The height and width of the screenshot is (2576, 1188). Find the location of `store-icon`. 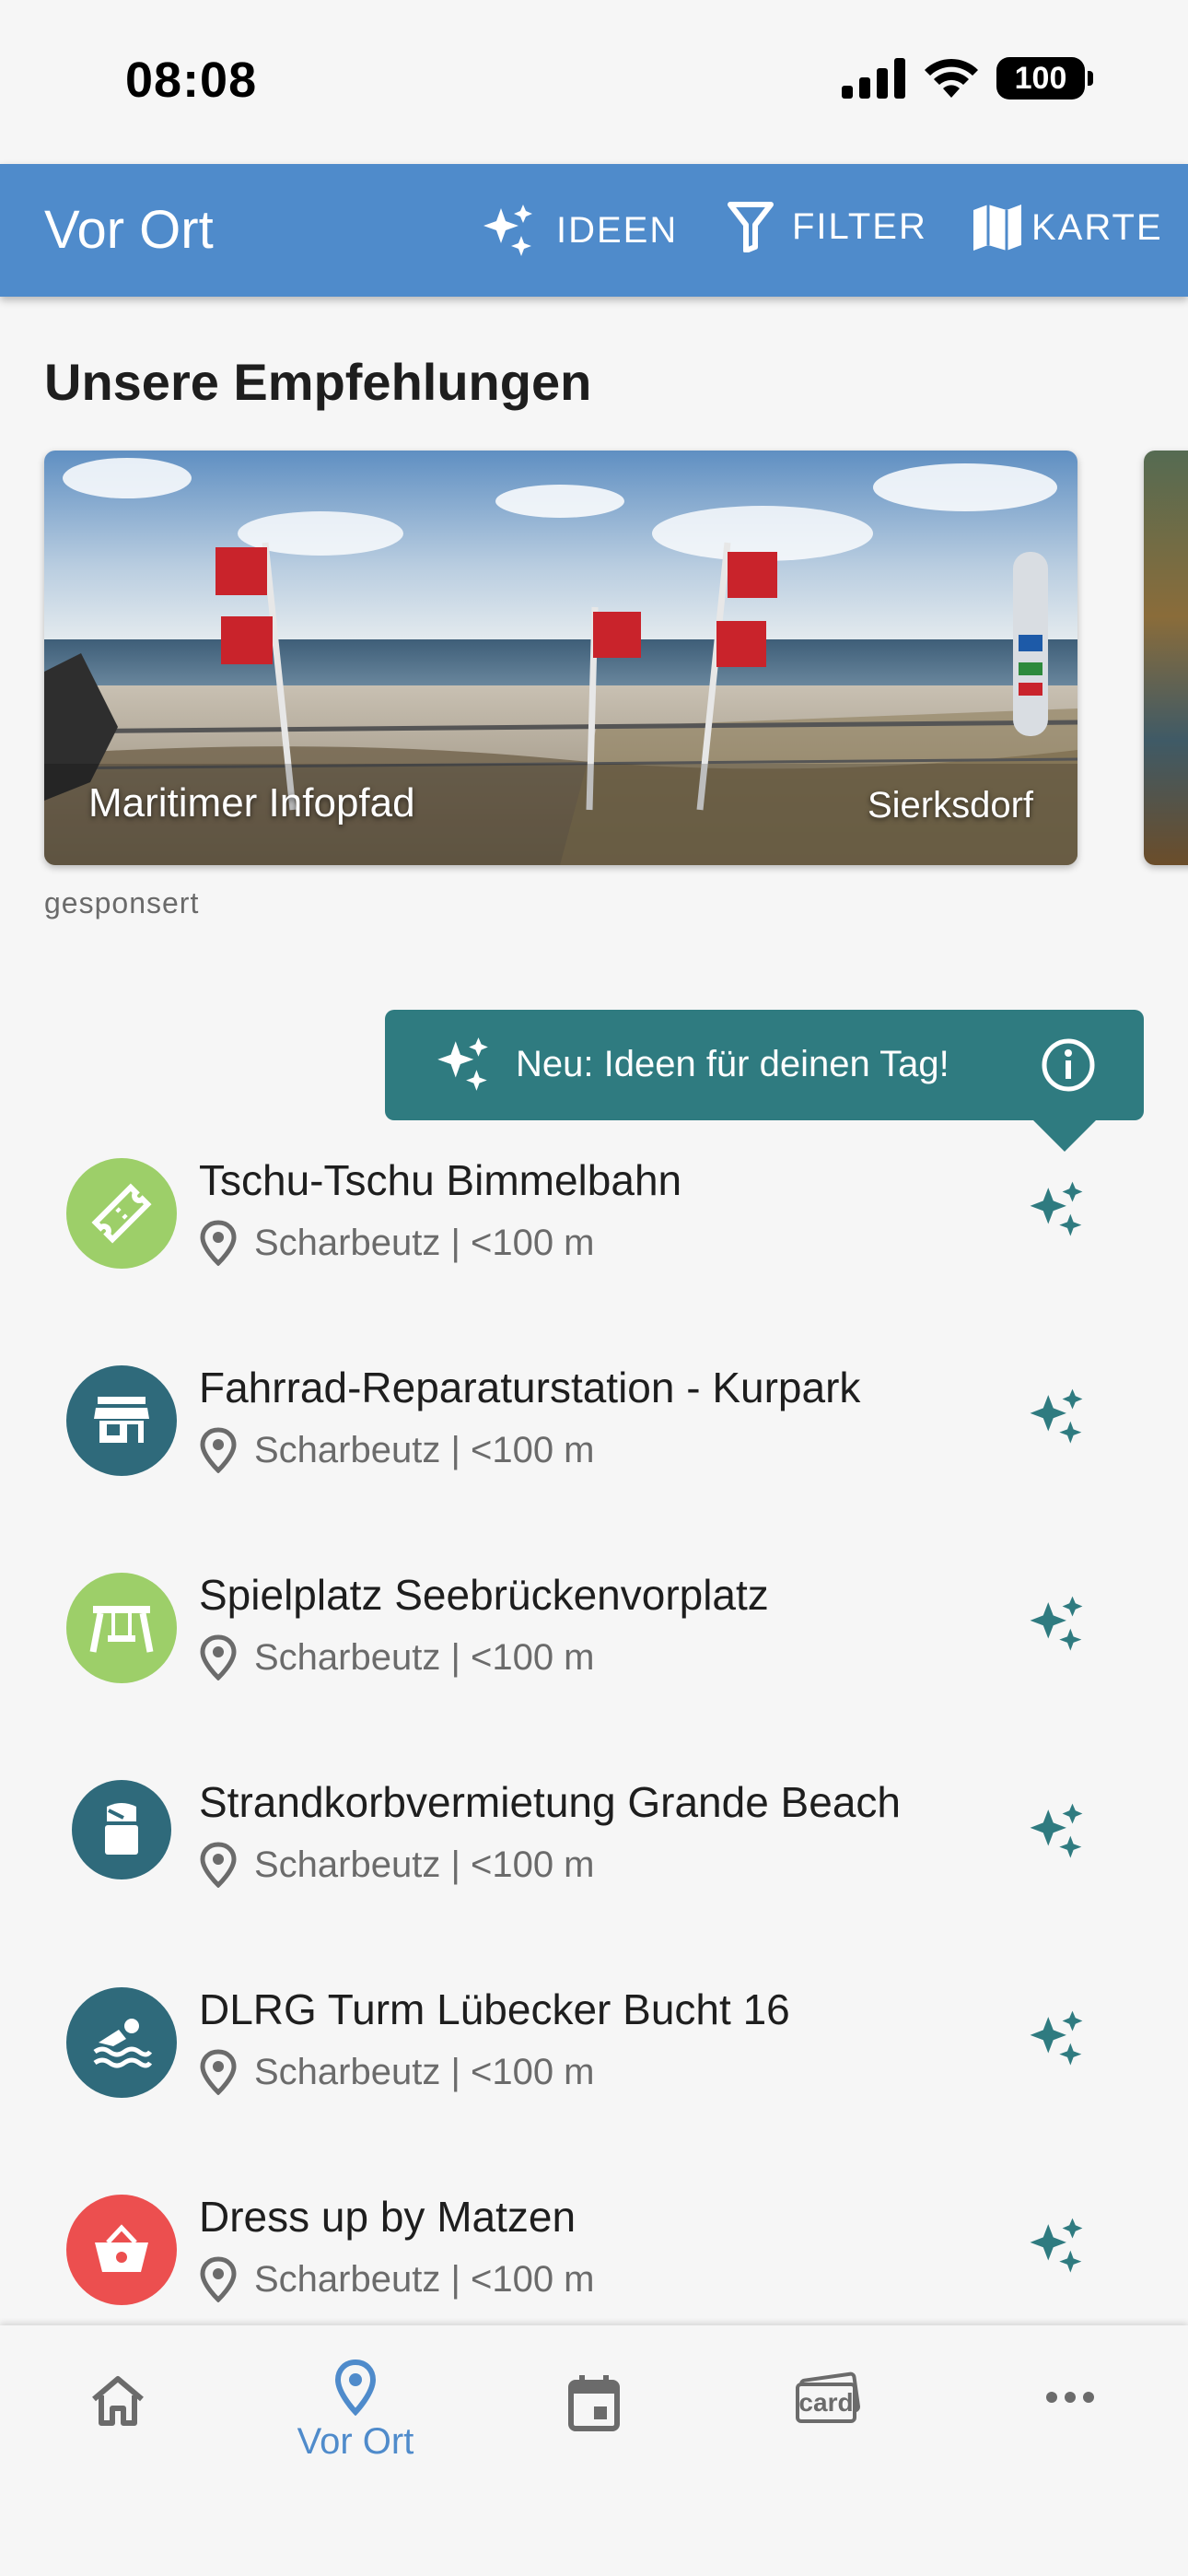

store-icon is located at coordinates (121, 1420).